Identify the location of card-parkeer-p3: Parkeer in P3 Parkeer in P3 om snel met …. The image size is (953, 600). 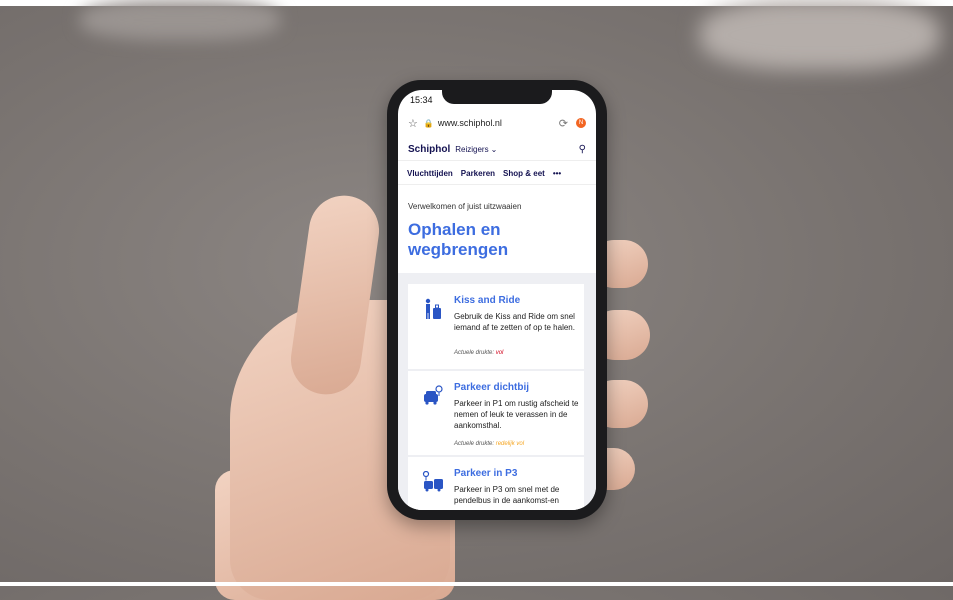
(496, 483).